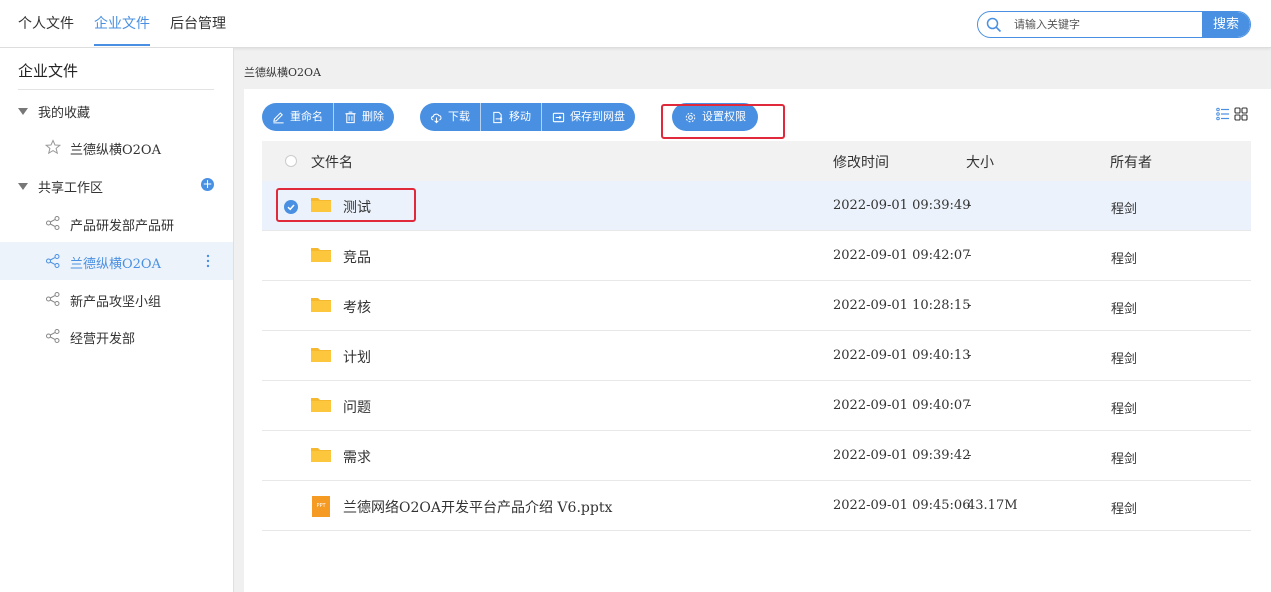 The width and height of the screenshot is (1271, 592). I want to click on file-modified: 2022-09-01 10:28:15, so click(902, 305).